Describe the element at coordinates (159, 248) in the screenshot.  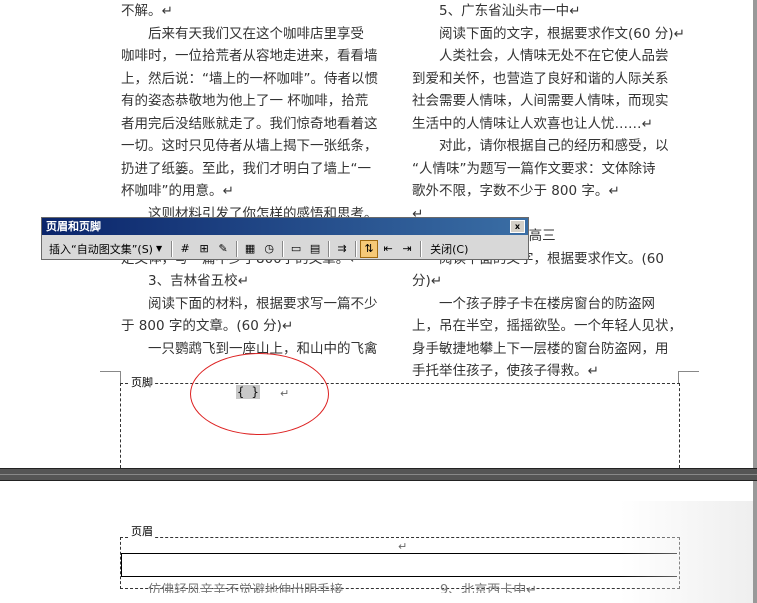
I see `dropdown-arrow-icon: ▼` at that location.